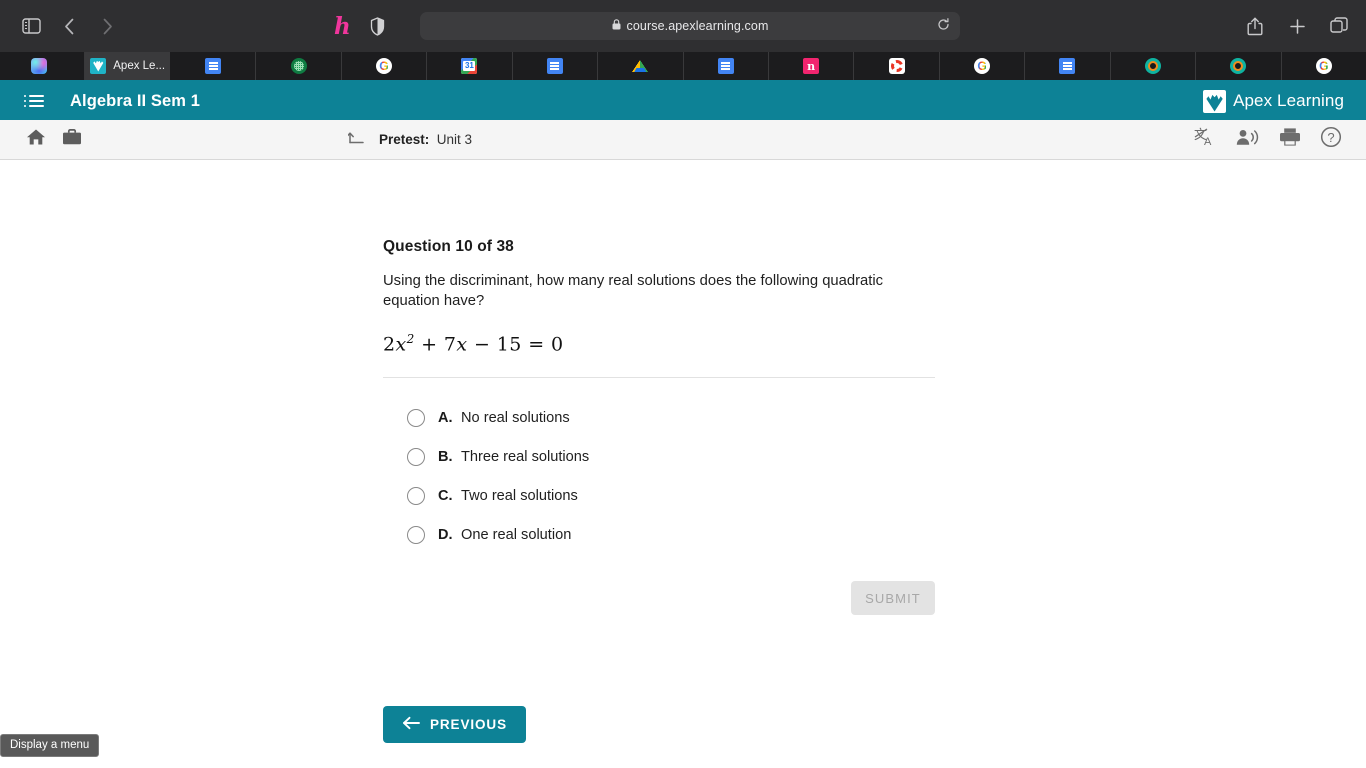  What do you see at coordinates (342, 26) in the screenshot?
I see `honey-extension-icon: h` at bounding box center [342, 26].